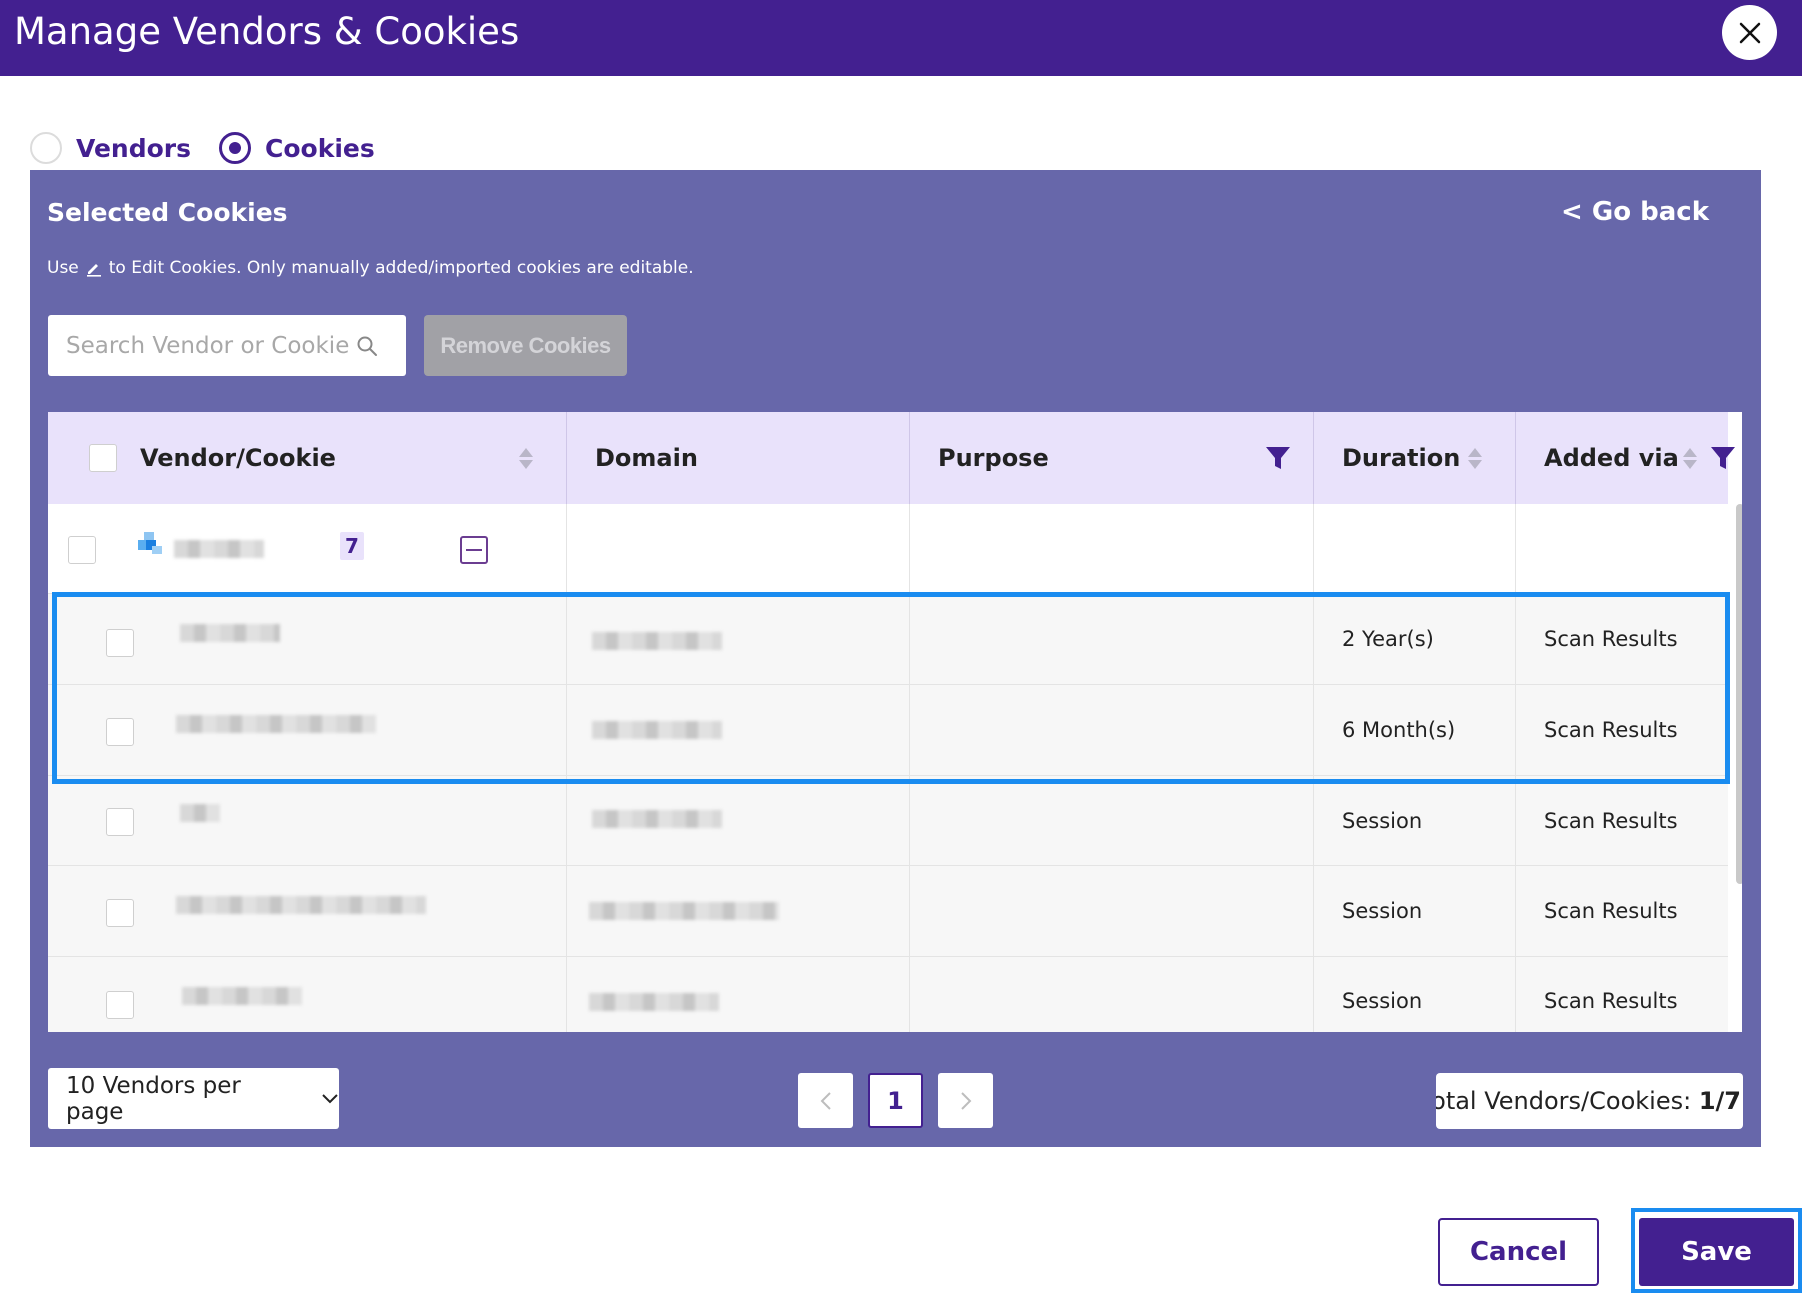  Describe the element at coordinates (219, 549) in the screenshot. I see `vendor-name-redacted` at that location.